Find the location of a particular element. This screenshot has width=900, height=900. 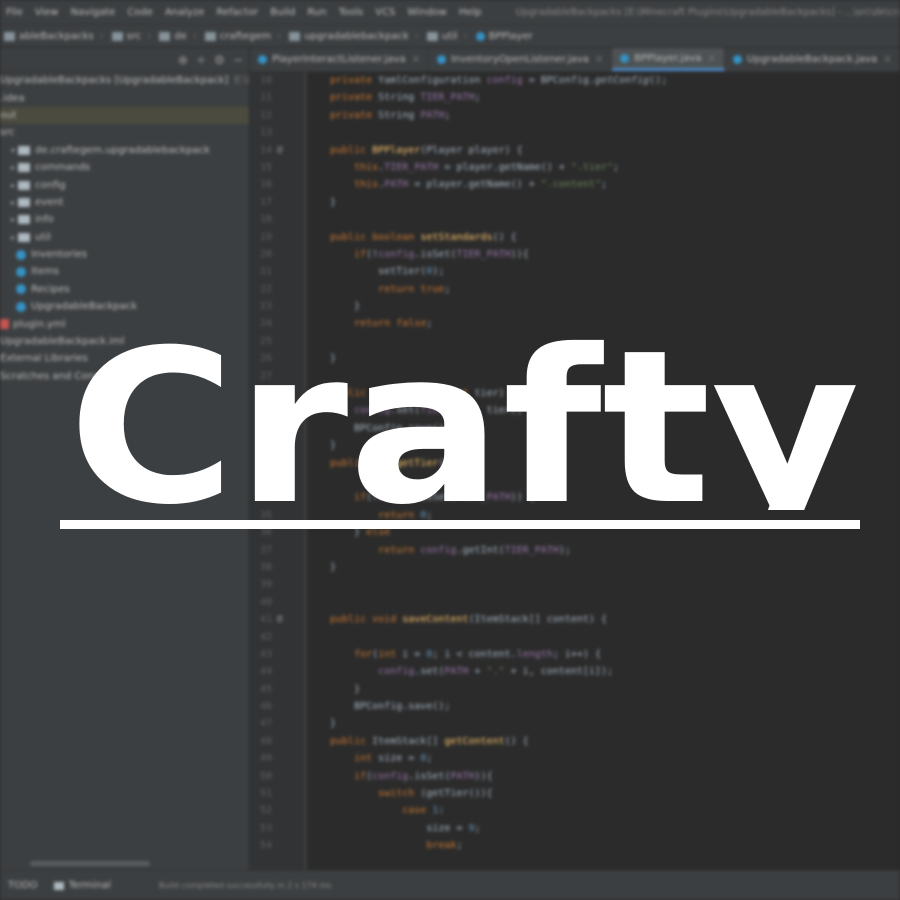

menu-item-help: Help is located at coordinates (470, 12).